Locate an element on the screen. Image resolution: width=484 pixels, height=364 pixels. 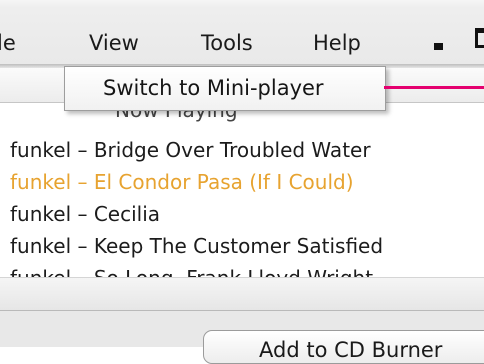
minimize-icon is located at coordinates (438, 46).